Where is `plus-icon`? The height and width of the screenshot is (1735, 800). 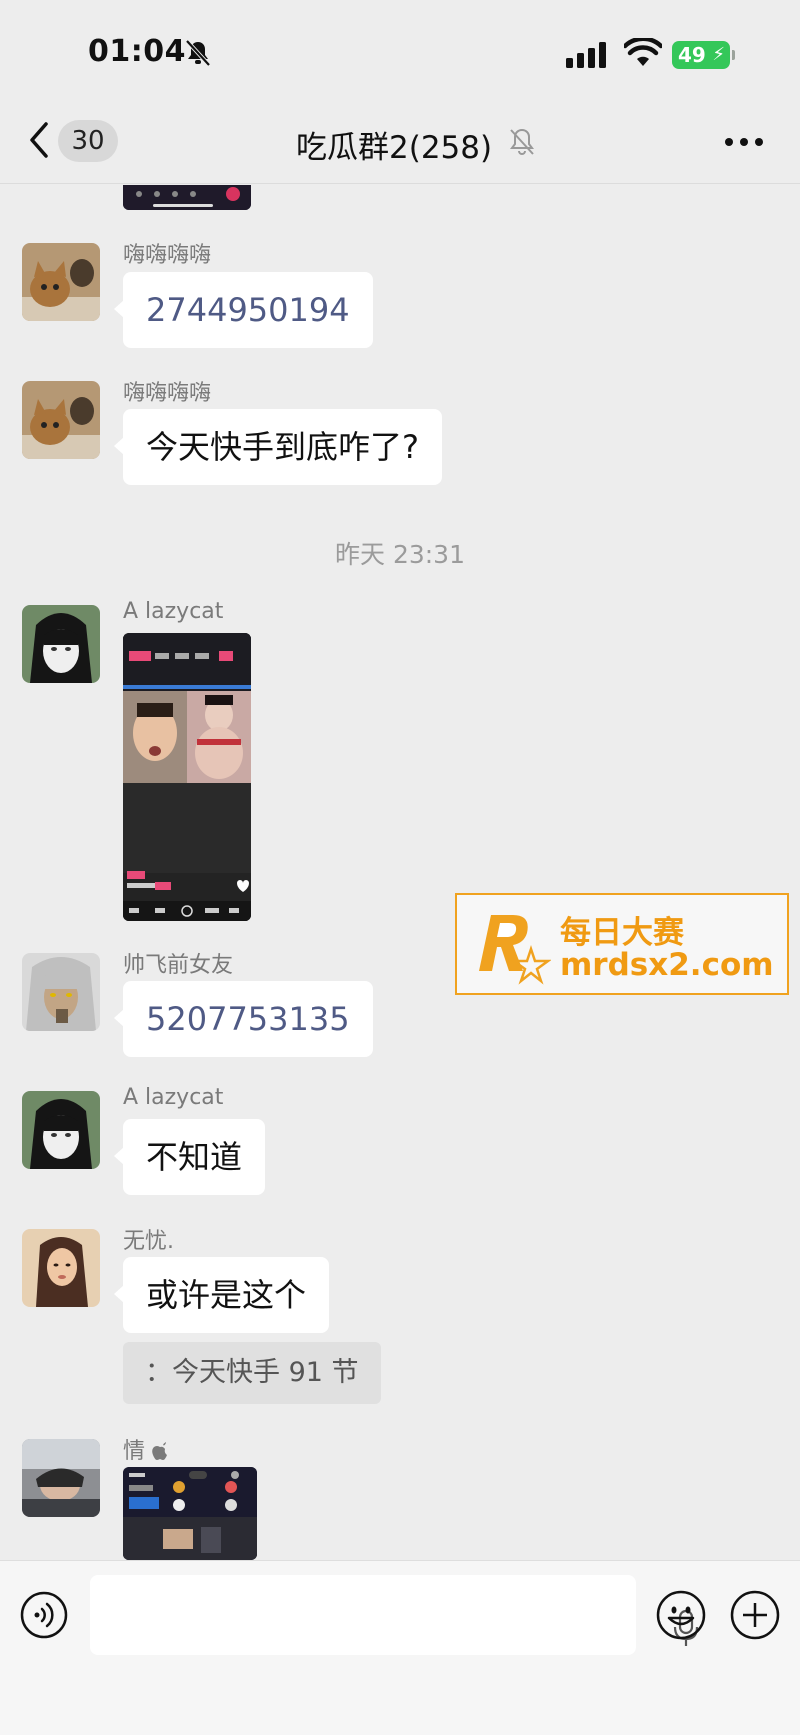
plus-icon is located at coordinates (755, 1615).